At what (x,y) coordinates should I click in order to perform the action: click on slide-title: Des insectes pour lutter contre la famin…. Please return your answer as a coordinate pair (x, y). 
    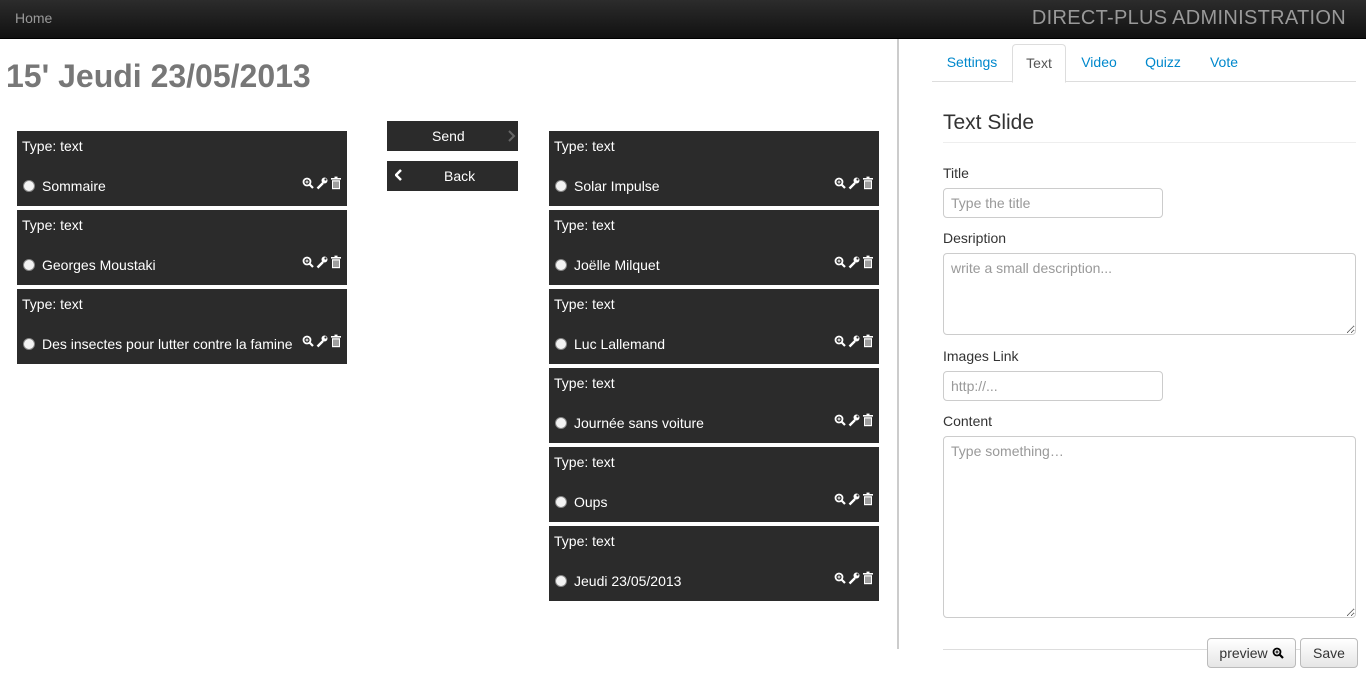
    Looking at the image, I should click on (167, 344).